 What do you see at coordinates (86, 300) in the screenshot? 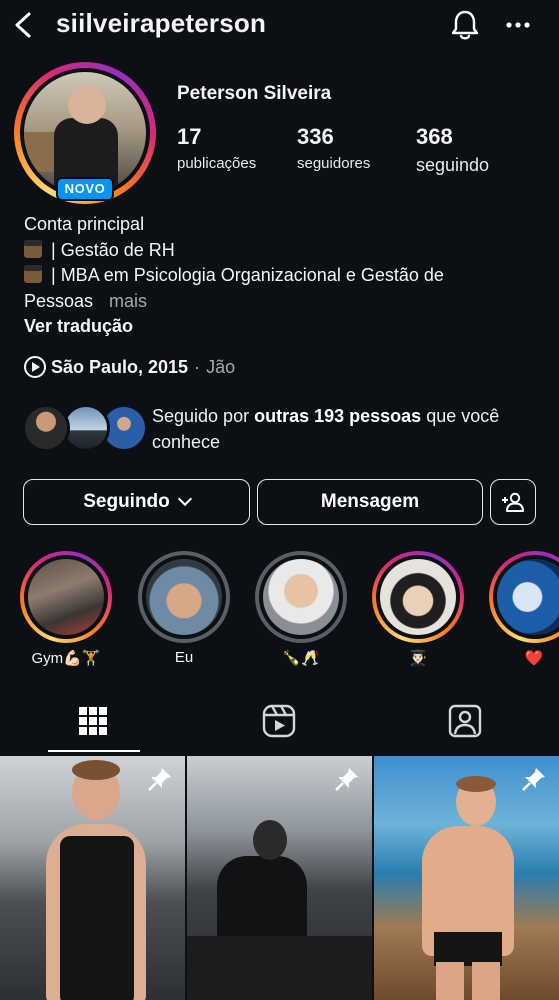
I see `bio-line: Pessoas mais` at bounding box center [86, 300].